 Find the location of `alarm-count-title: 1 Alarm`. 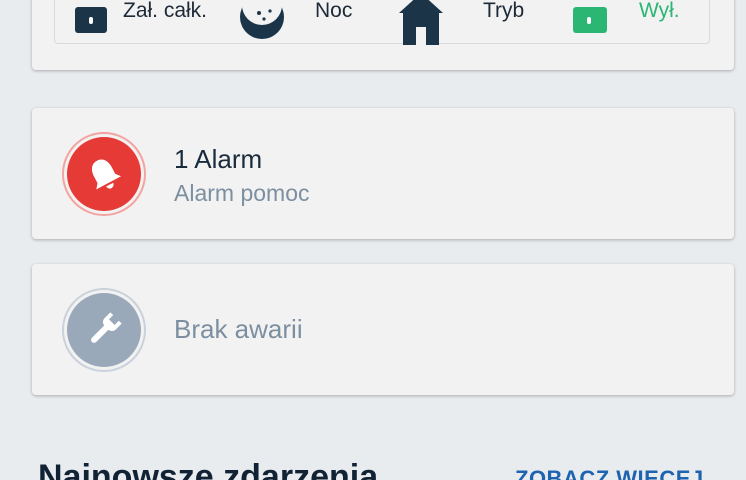

alarm-count-title: 1 Alarm is located at coordinates (218, 159).